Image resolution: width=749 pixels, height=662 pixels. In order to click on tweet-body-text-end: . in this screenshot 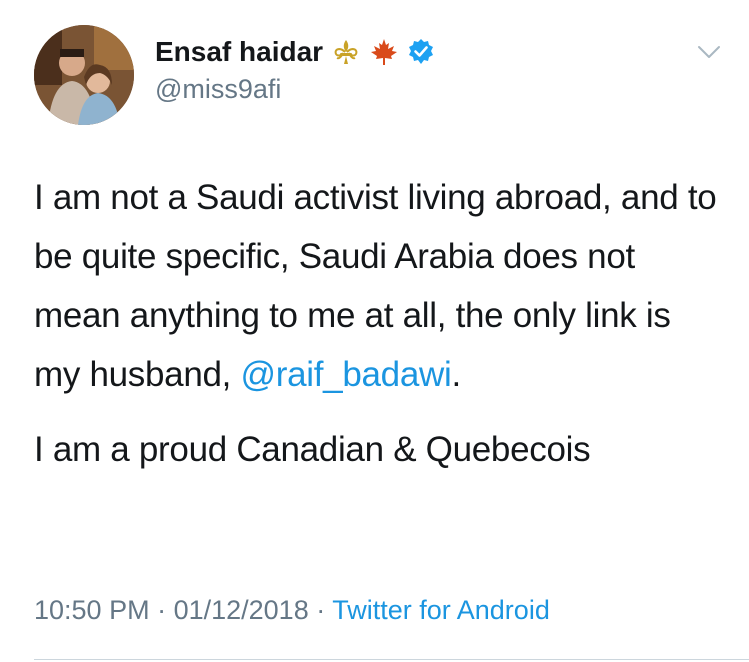, I will do `click(456, 374)`.